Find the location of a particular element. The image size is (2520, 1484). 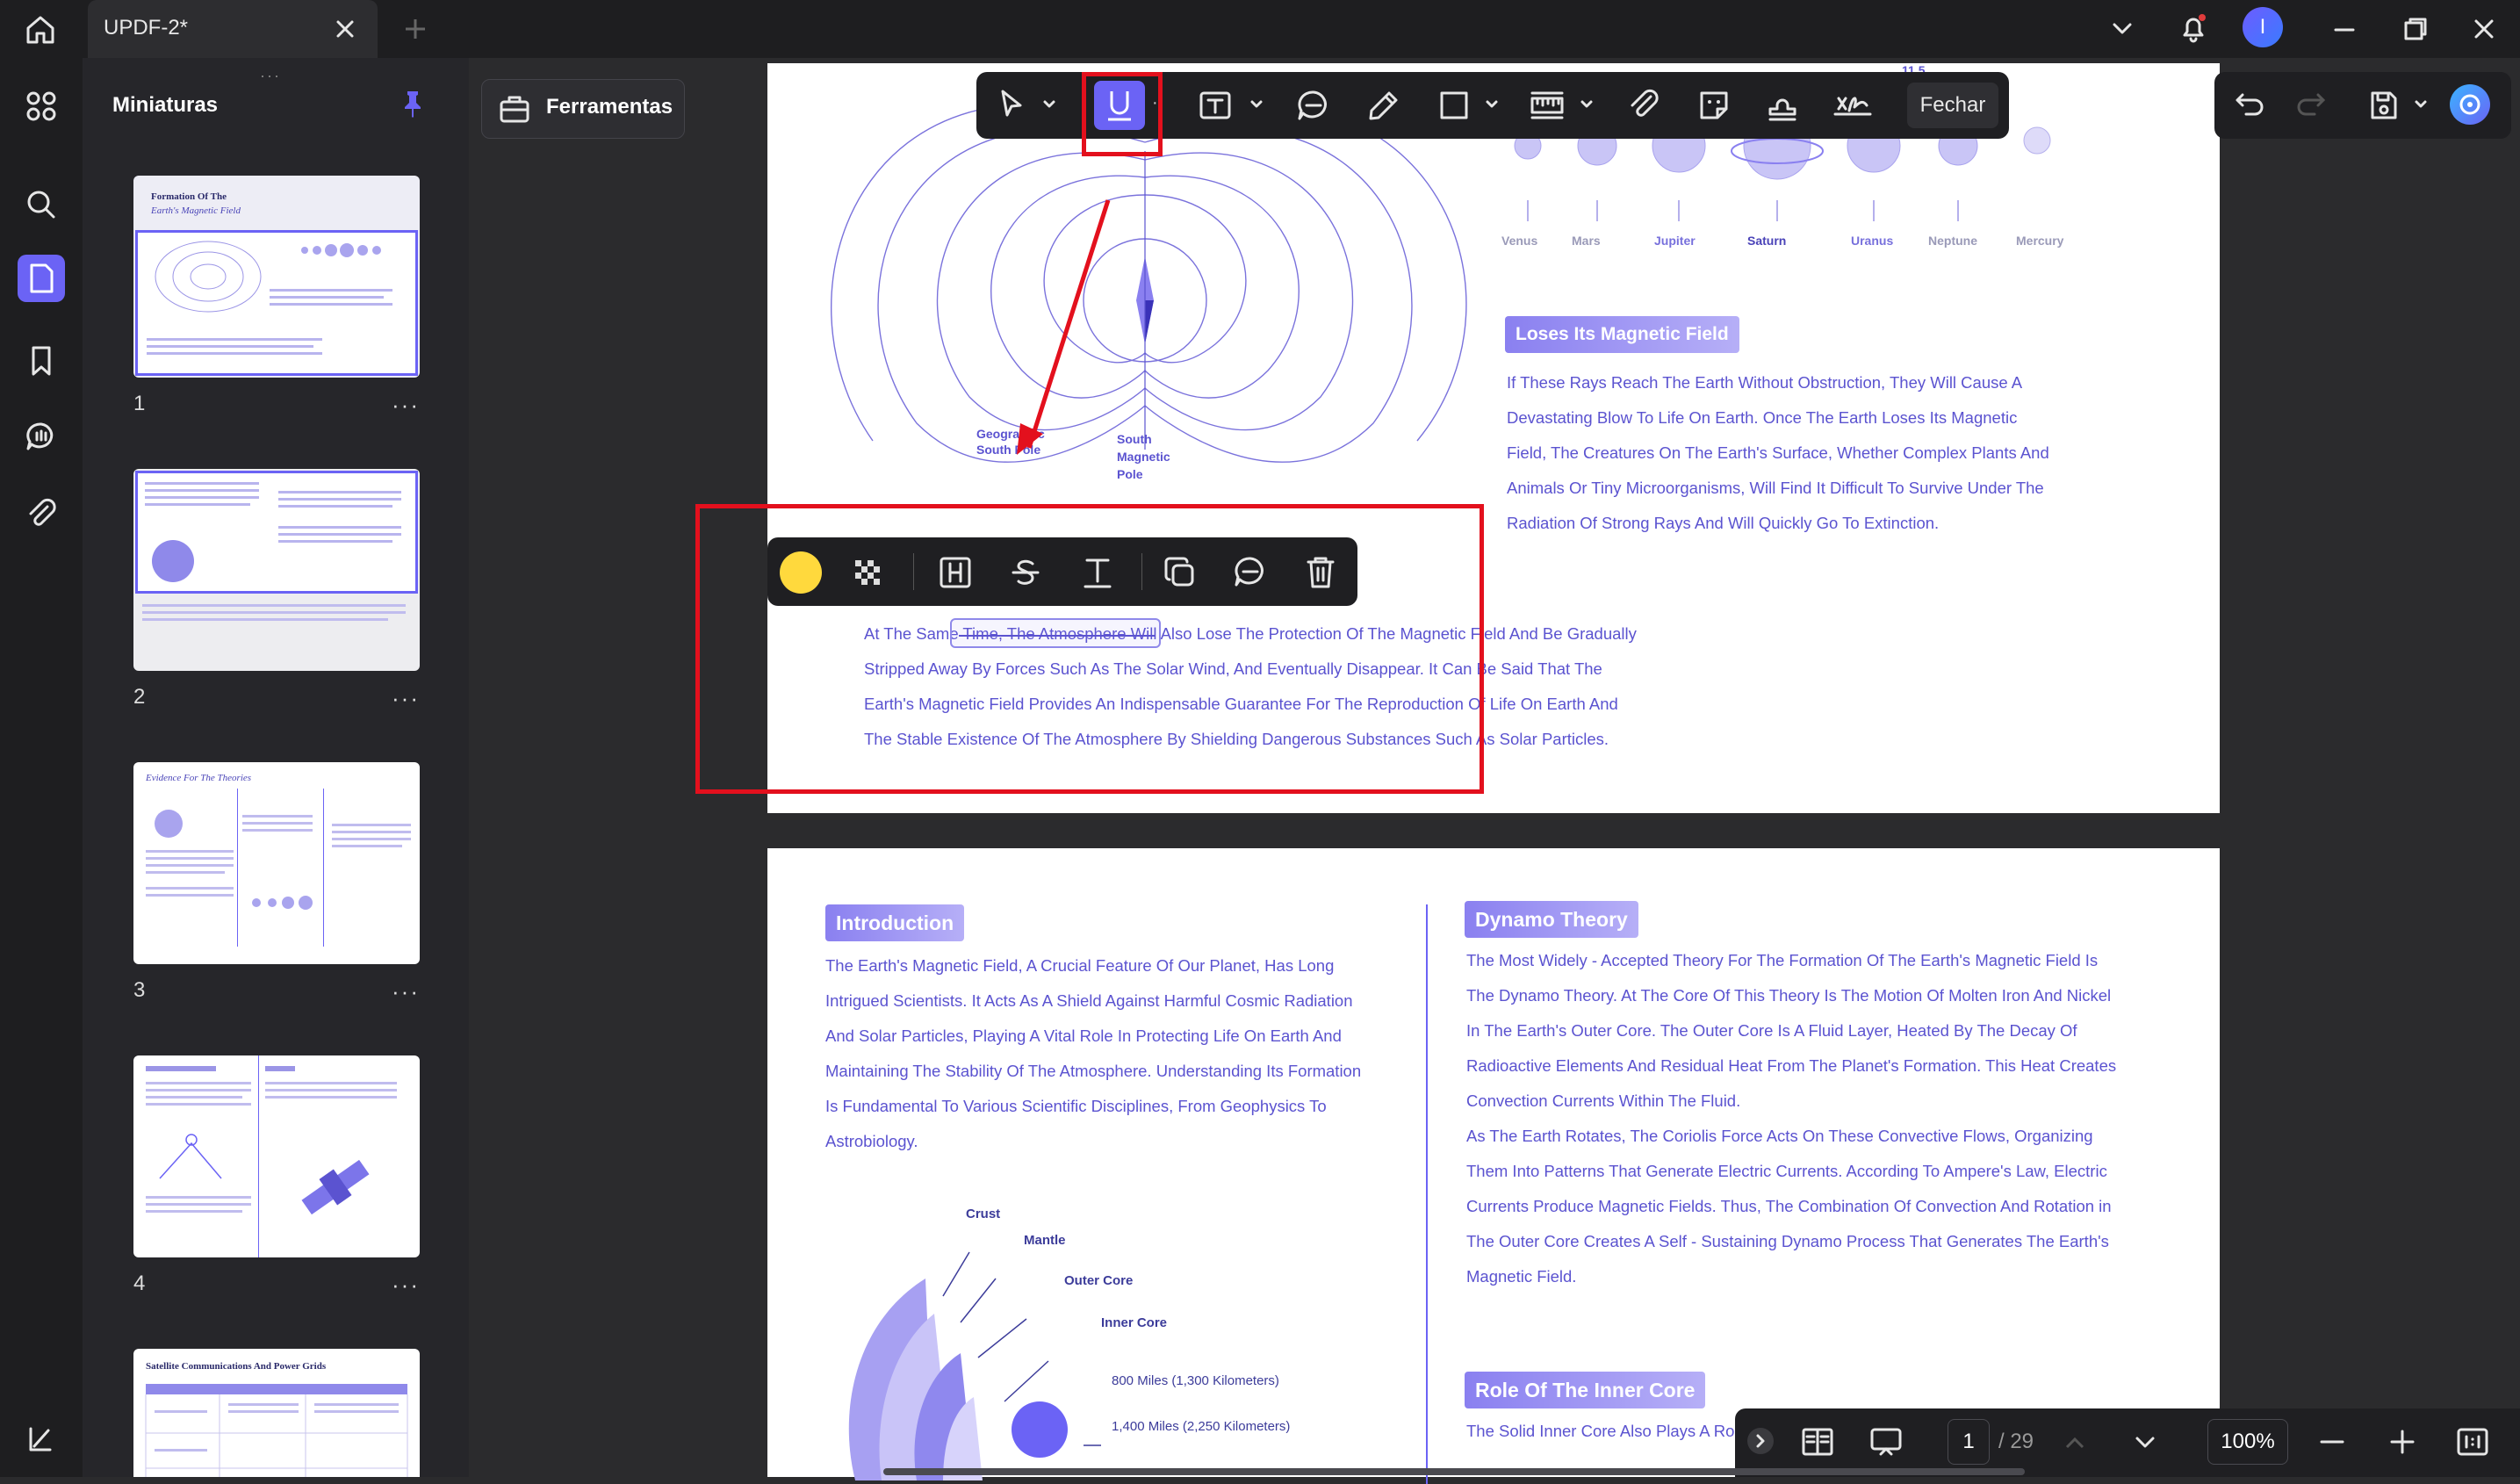

comments-icon is located at coordinates (41, 436).